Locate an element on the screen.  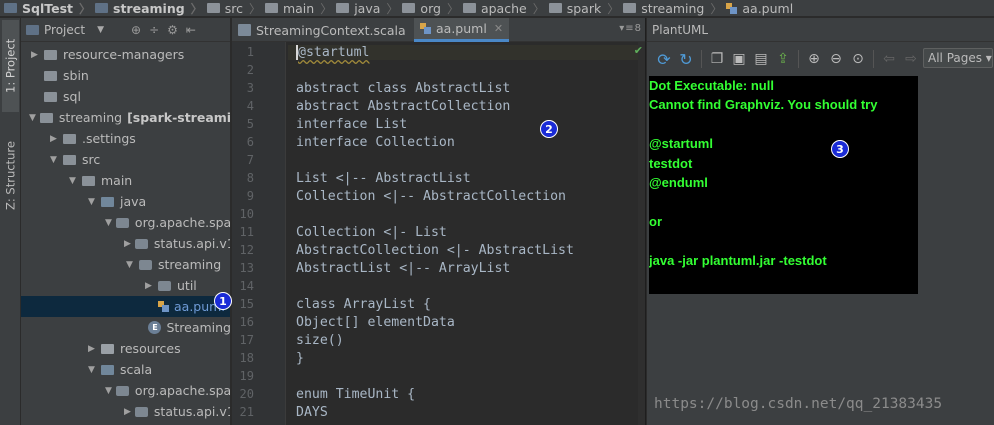
next-page-icon: ⇨ is located at coordinates (911, 59).